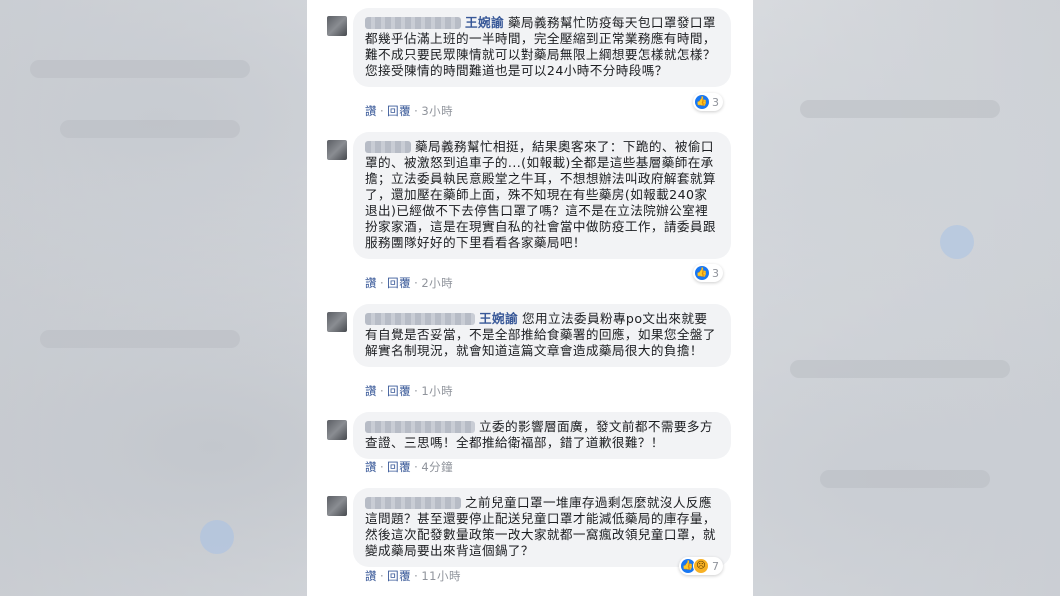 This screenshot has height=596, width=1060. Describe the element at coordinates (437, 467) in the screenshot. I see `timestamp: 4分鐘` at that location.